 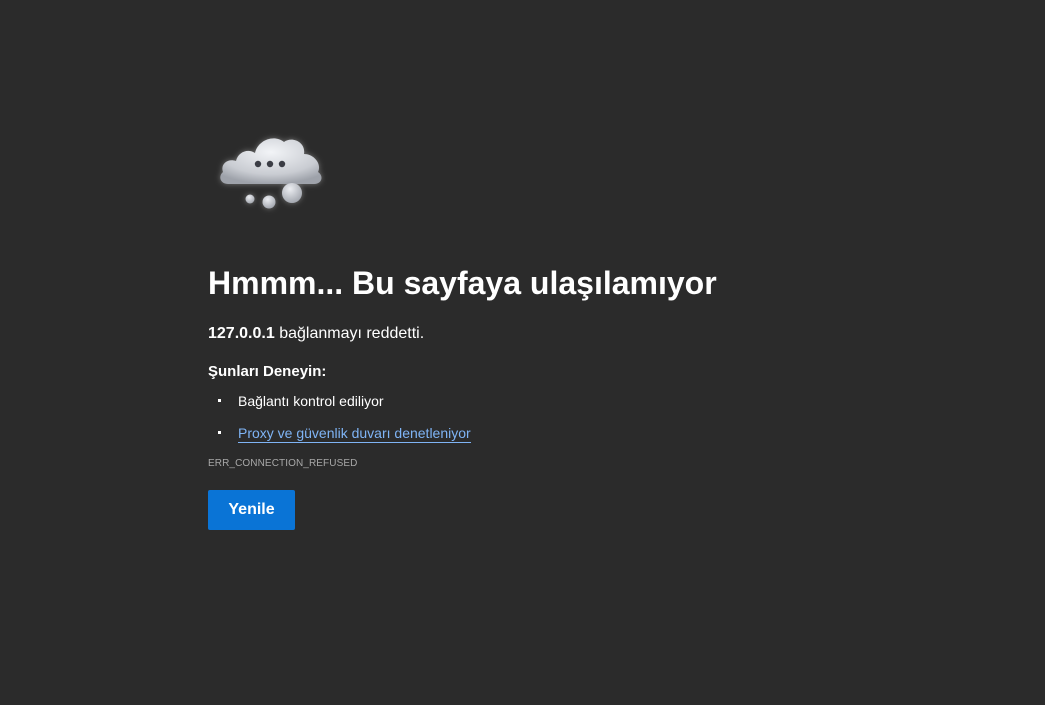 I want to click on cloud-thinking-icon, so click(x=272, y=172).